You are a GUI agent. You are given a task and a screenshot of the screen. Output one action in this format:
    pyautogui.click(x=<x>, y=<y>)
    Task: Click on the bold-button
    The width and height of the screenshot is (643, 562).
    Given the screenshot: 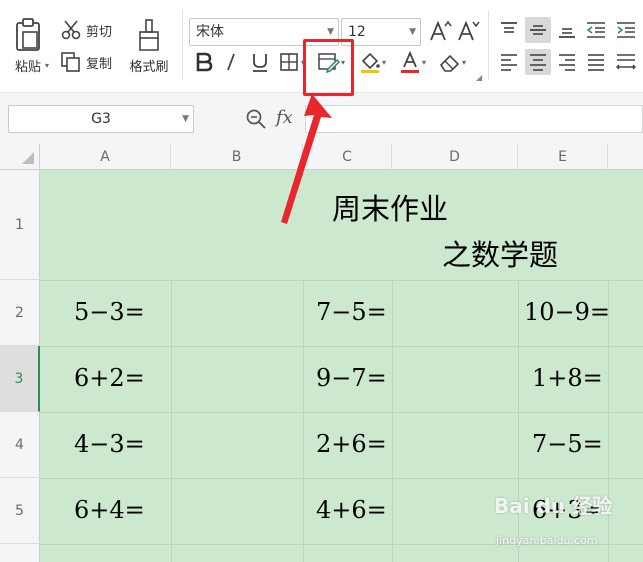 What is the action you would take?
    pyautogui.click(x=204, y=62)
    